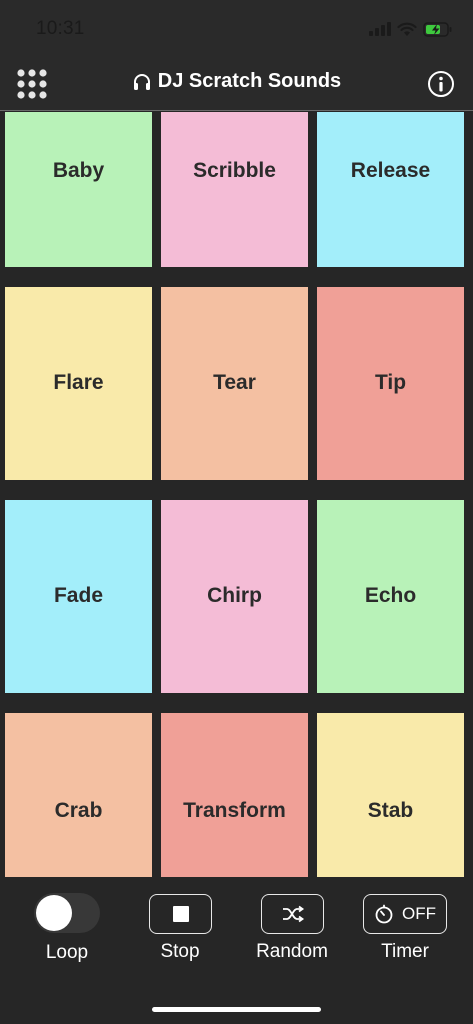  I want to click on pad-label: Baby, so click(78, 170).